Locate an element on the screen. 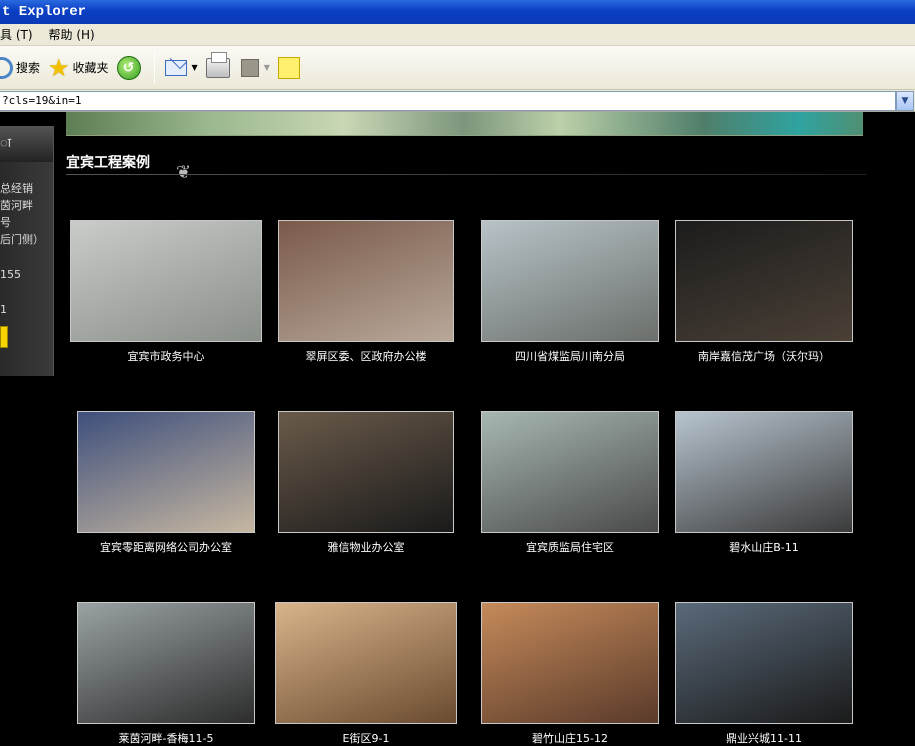  mail-icon is located at coordinates (175, 67).